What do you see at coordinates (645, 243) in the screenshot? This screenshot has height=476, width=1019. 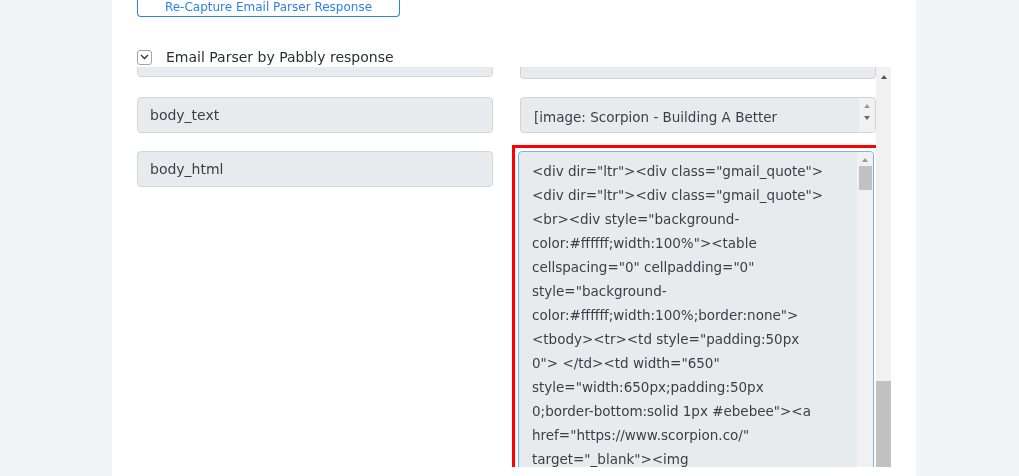 I see `value-line: color:#ffffff;width:100%"><table` at bounding box center [645, 243].